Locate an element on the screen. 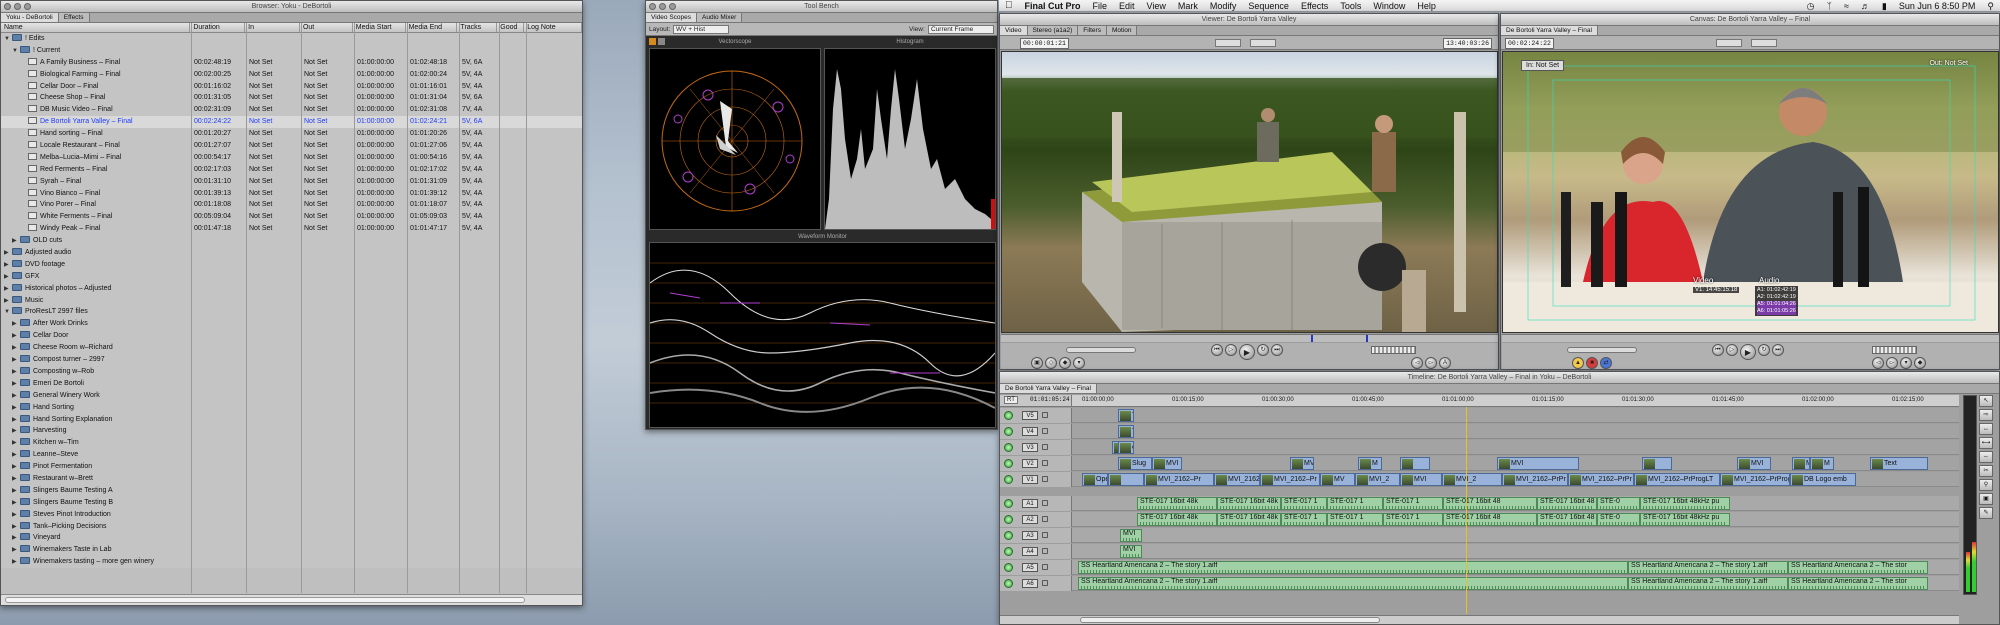 The image size is (2000, 625). menu-window: Window is located at coordinates (1389, 6).